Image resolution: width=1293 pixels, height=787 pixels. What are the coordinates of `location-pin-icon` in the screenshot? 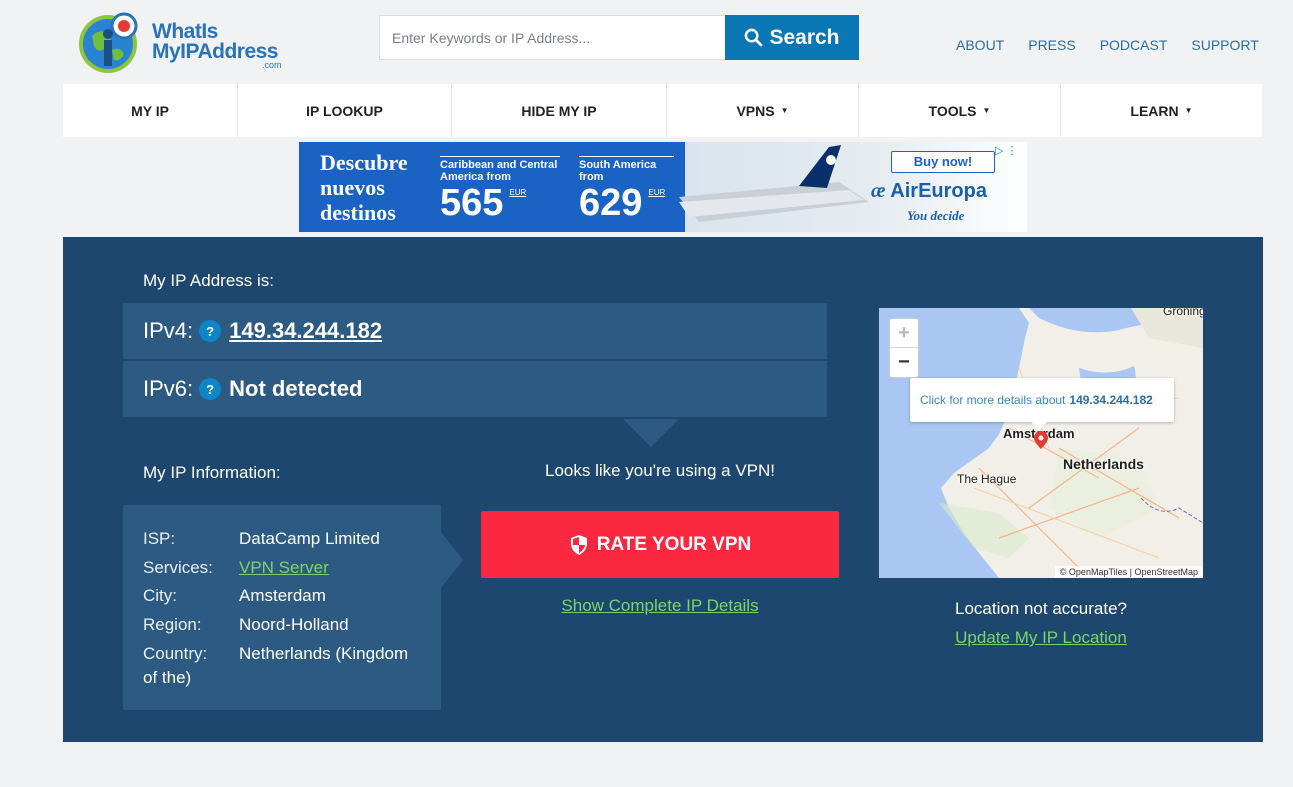 It's located at (1041, 440).